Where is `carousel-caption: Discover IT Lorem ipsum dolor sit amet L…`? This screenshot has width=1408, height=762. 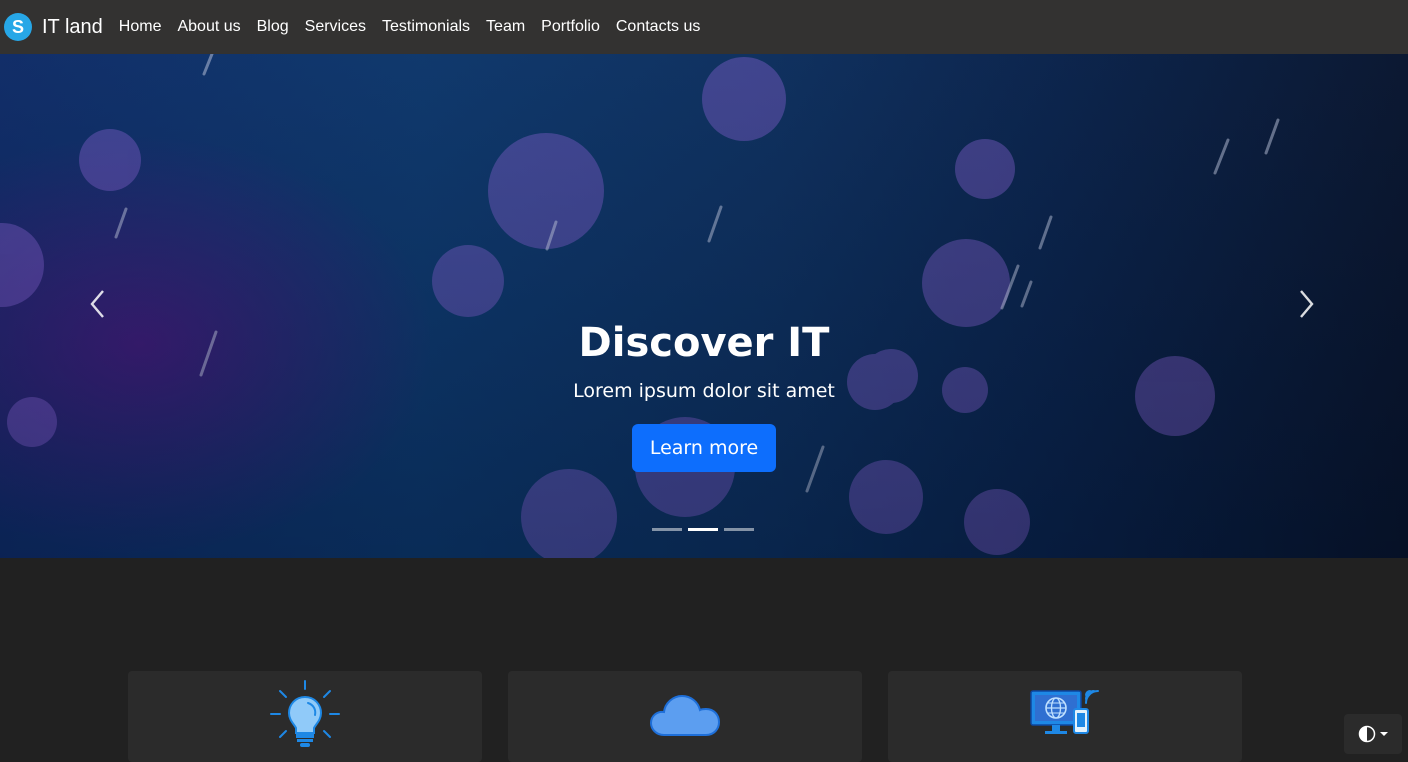
carousel-caption: Discover IT Lorem ipsum dolor sit amet L… is located at coordinates (704, 394).